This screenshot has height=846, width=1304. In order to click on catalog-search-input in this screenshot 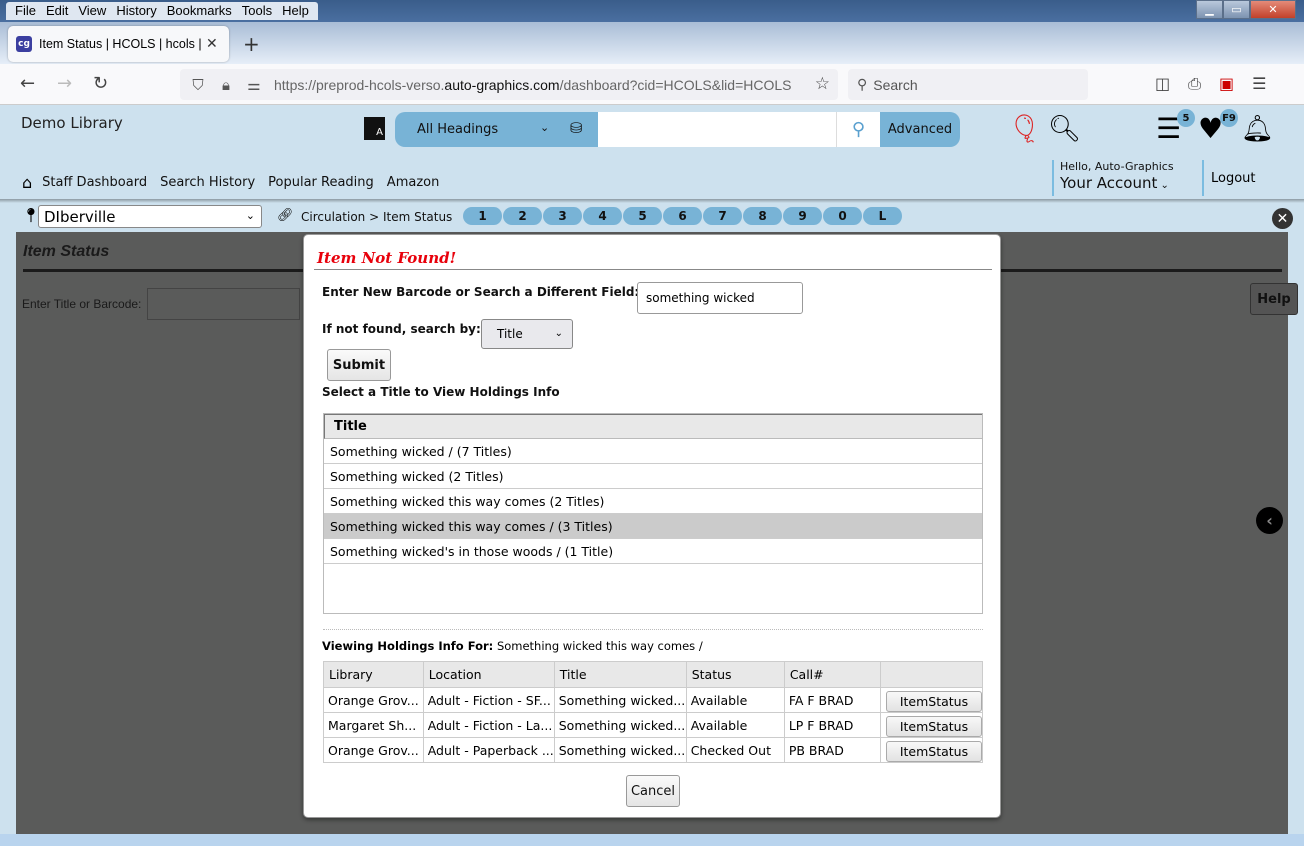, I will do `click(717, 129)`.